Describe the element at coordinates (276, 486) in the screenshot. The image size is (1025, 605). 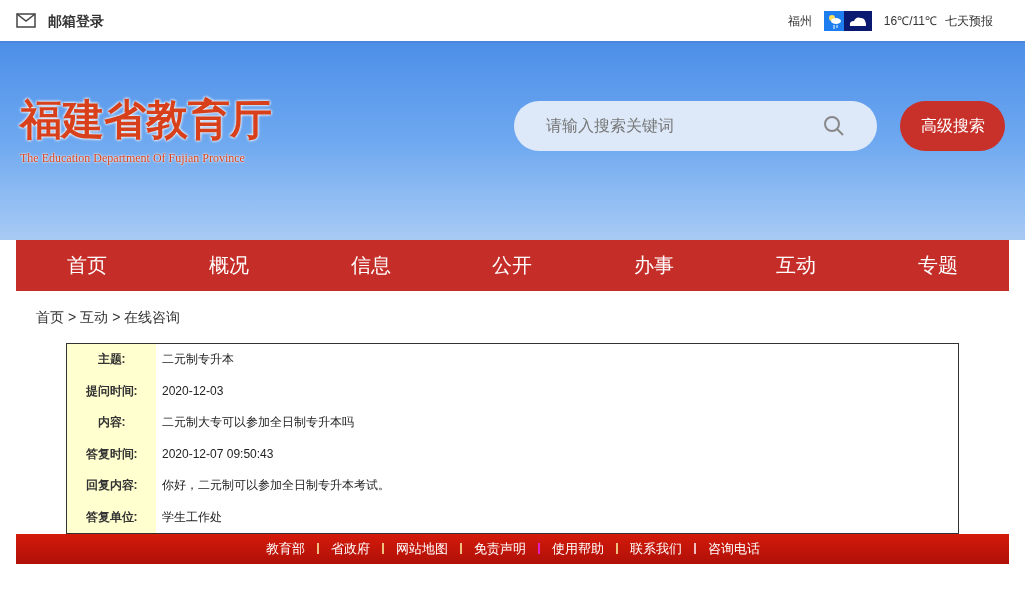
I see `field-value: 你好，二元制可以参加全日制专升本考试。` at that location.